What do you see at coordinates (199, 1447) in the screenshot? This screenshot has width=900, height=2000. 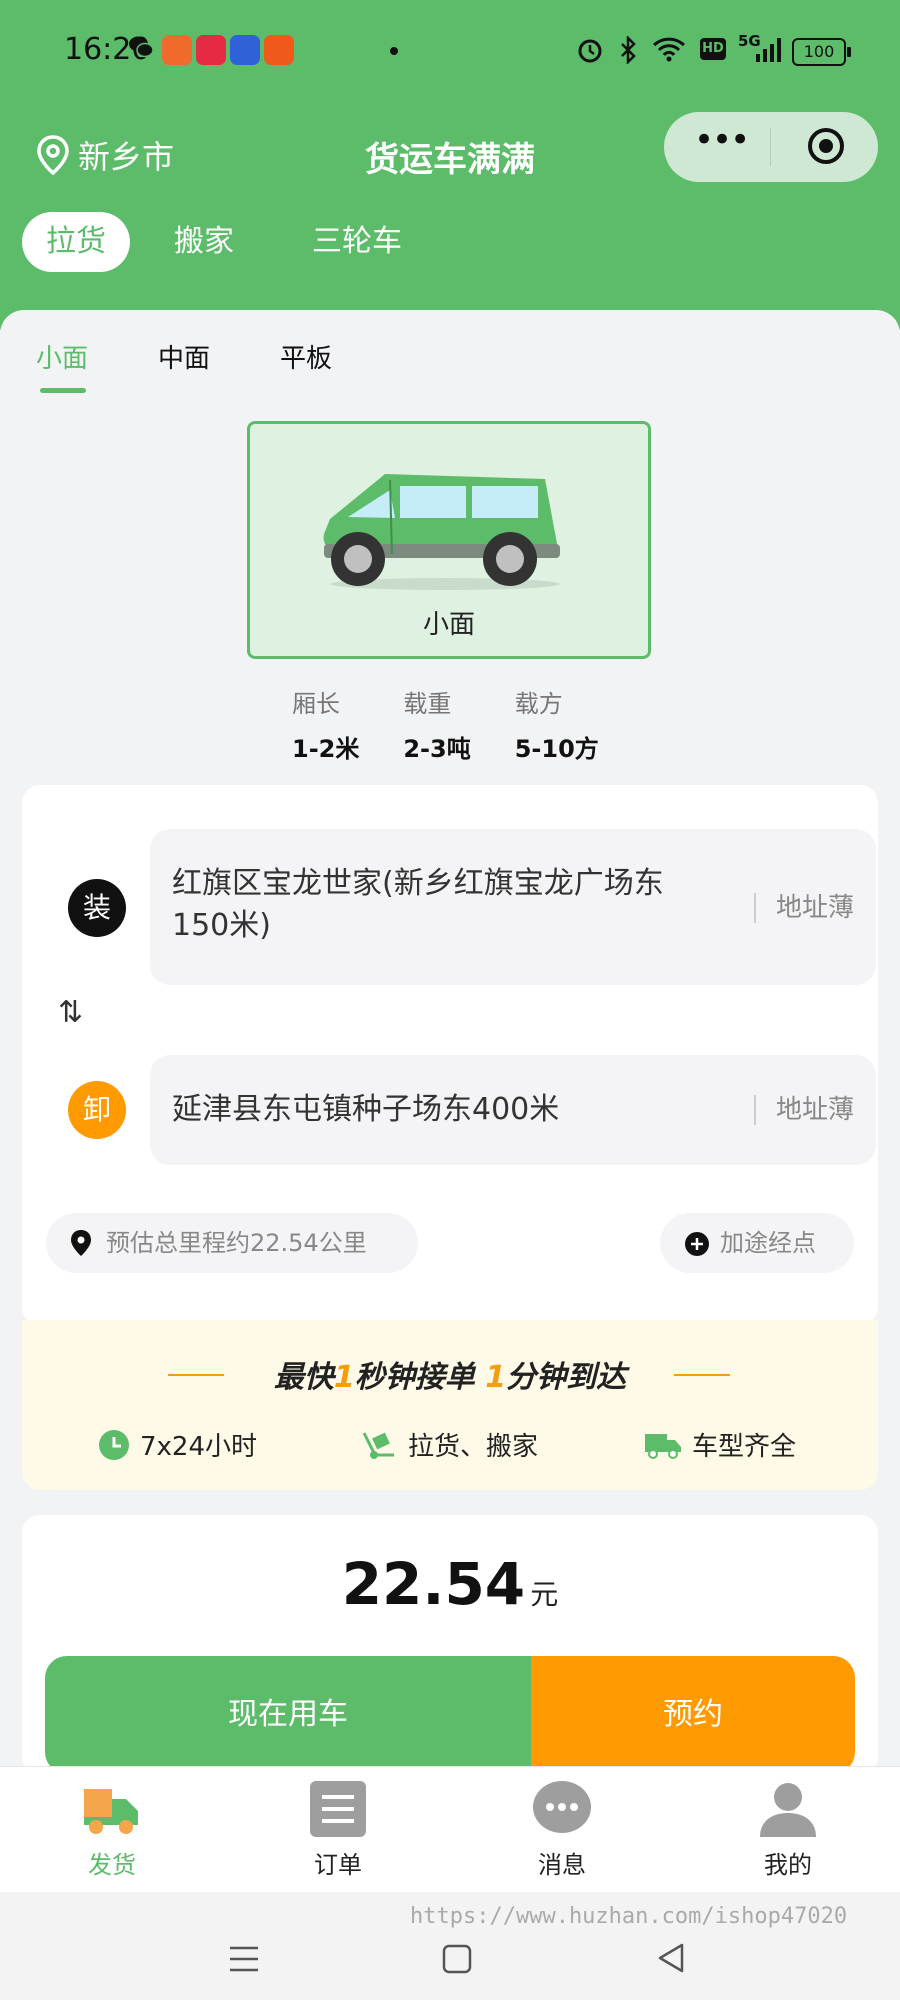 I see `feature-label: 7x24小时` at bounding box center [199, 1447].